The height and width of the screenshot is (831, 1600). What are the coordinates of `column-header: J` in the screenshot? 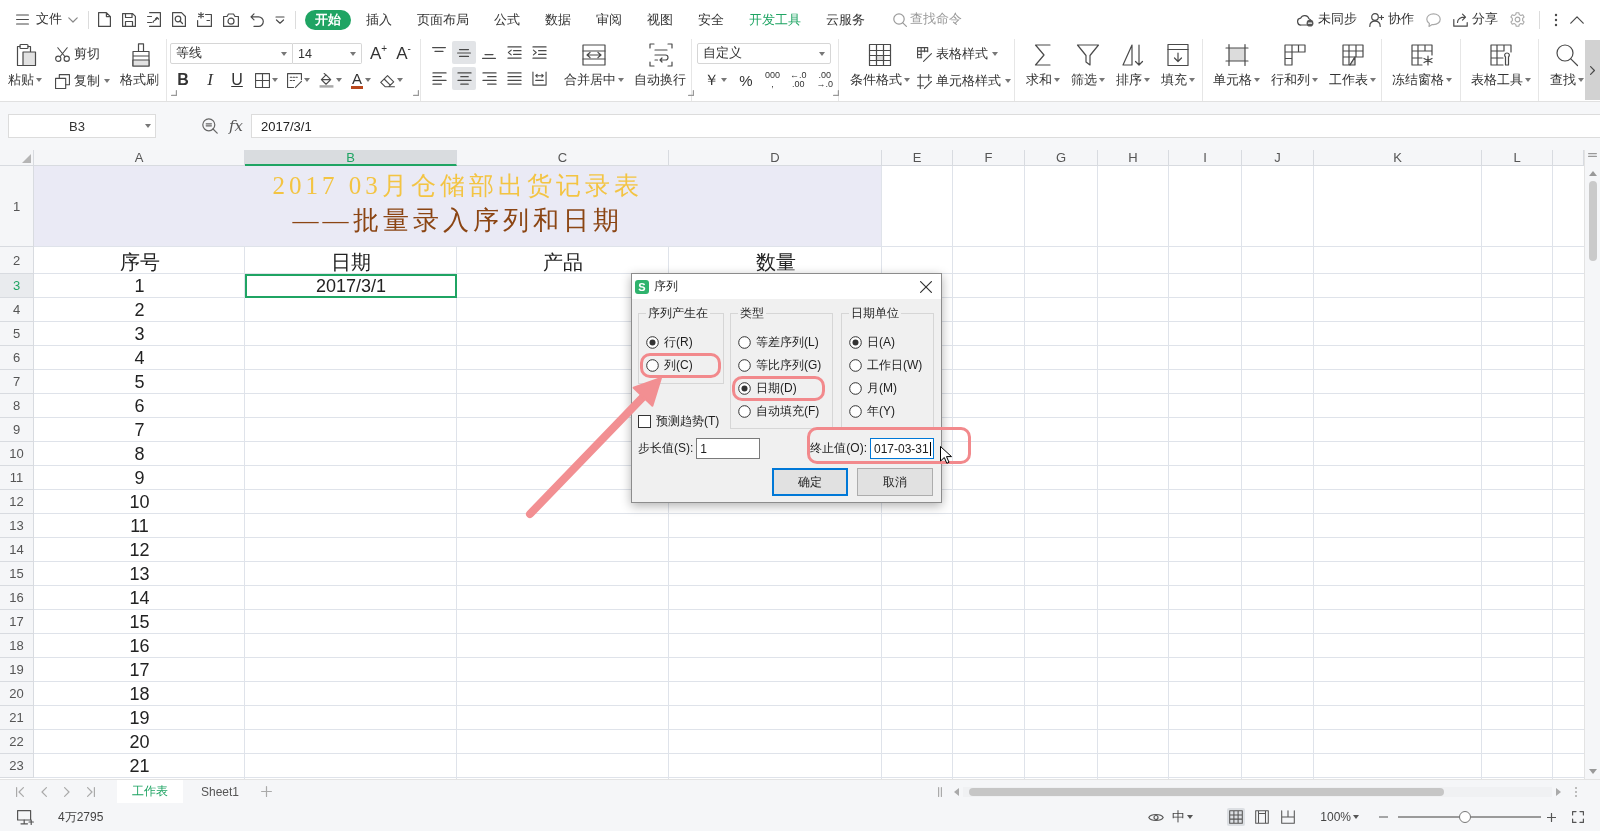 It's located at (1278, 158).